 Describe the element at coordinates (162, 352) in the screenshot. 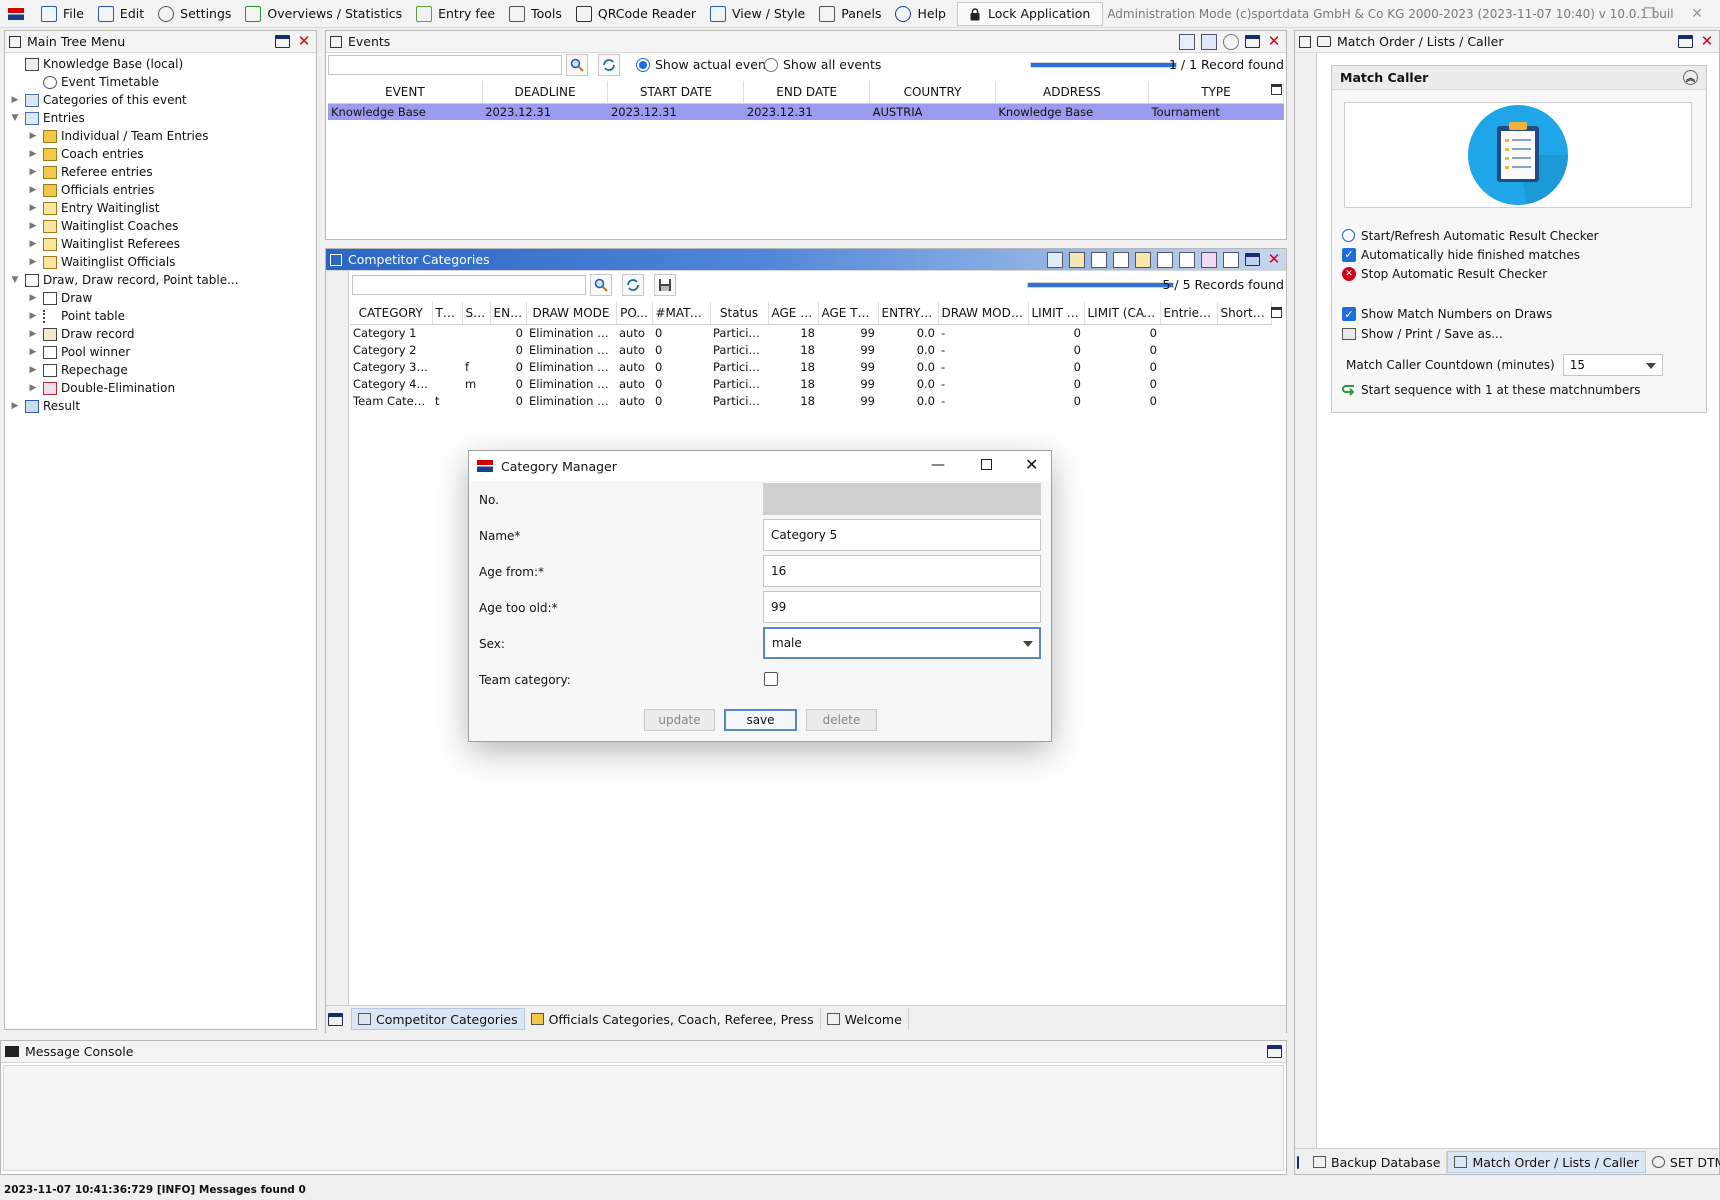

I see `tree-item-pool-winner: ▶ Pool winner` at that location.